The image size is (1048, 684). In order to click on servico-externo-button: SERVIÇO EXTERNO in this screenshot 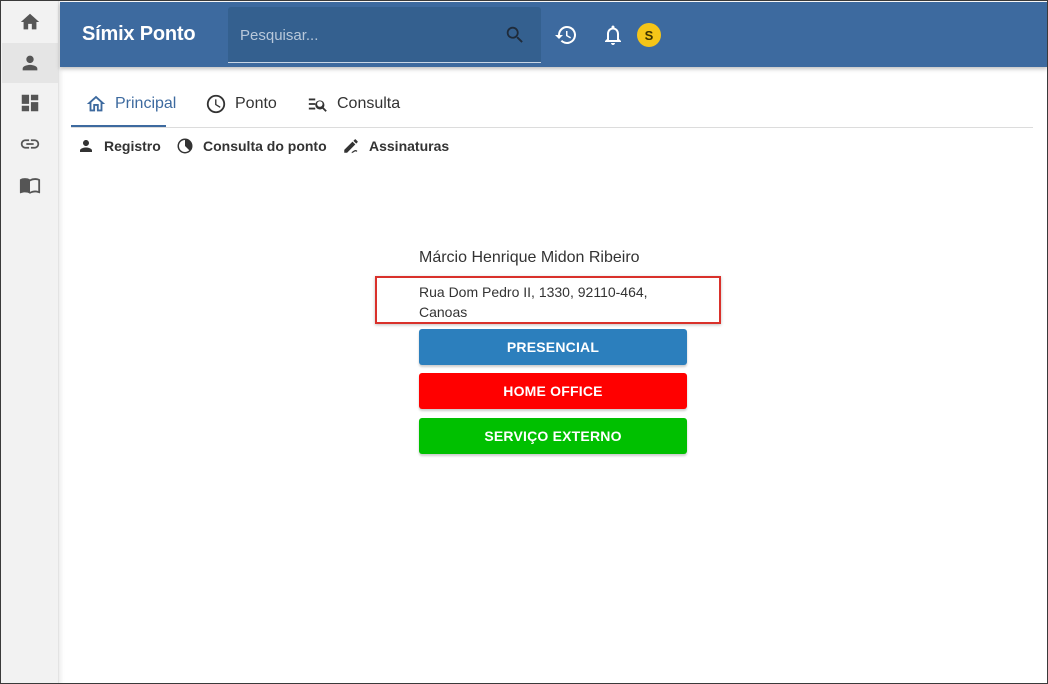, I will do `click(553, 436)`.